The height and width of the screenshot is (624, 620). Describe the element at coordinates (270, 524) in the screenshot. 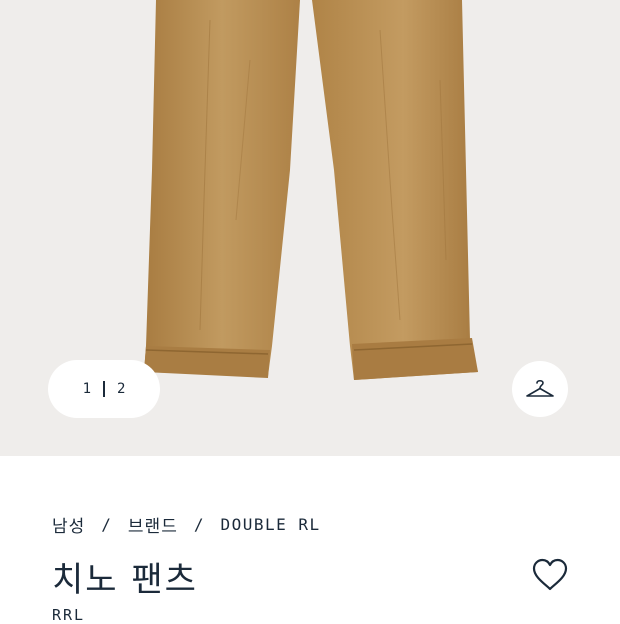

I see `breadcrumb-item-double-rl: DOUBLE RL` at that location.